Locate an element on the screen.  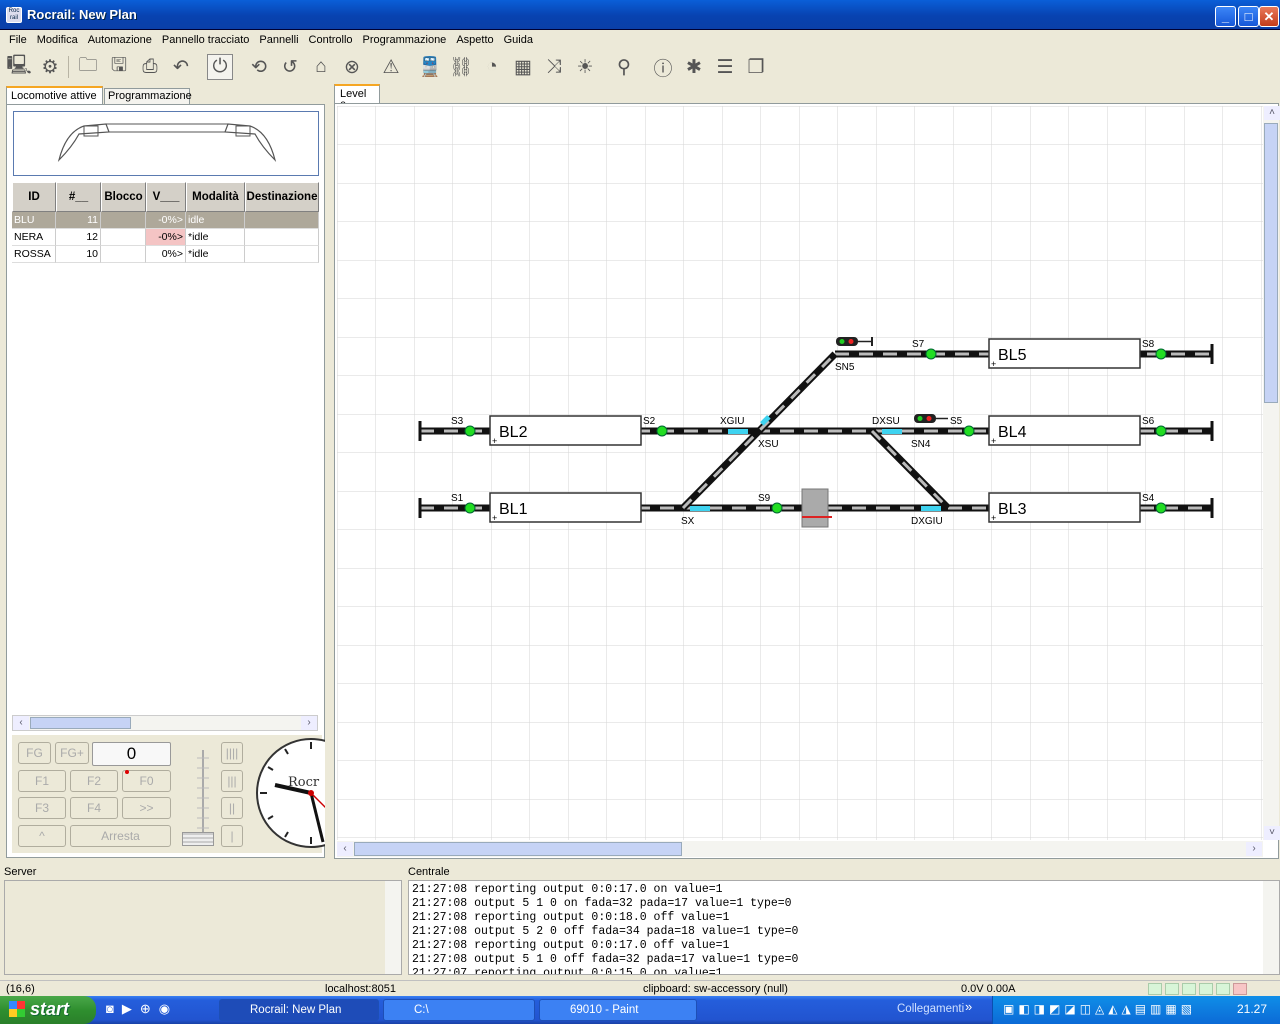
scroll-up-icon: ˄ is located at coordinates (1272, 113).